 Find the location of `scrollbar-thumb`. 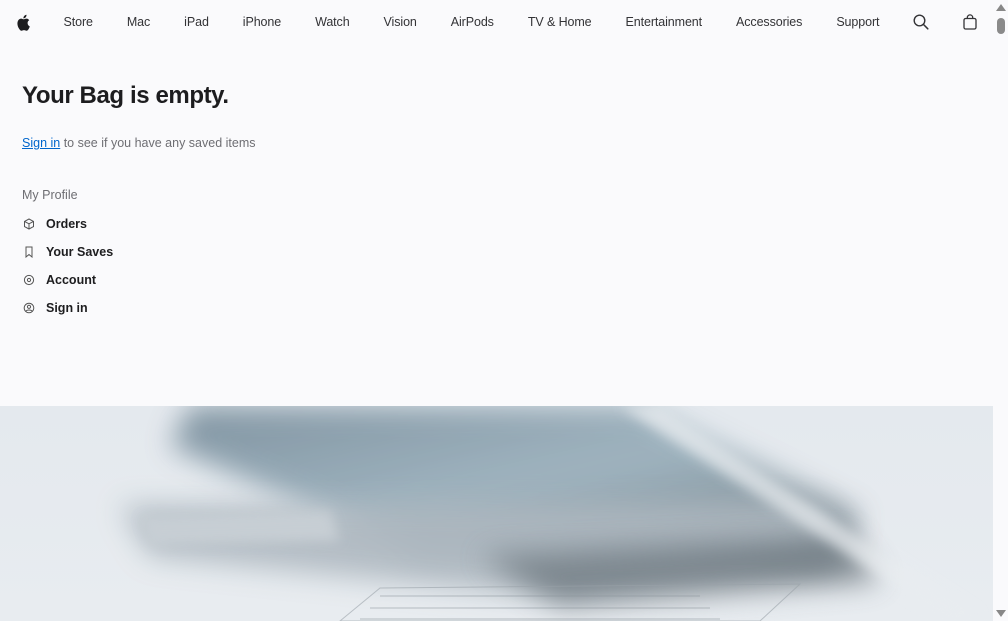

scrollbar-thumb is located at coordinates (1001, 26).